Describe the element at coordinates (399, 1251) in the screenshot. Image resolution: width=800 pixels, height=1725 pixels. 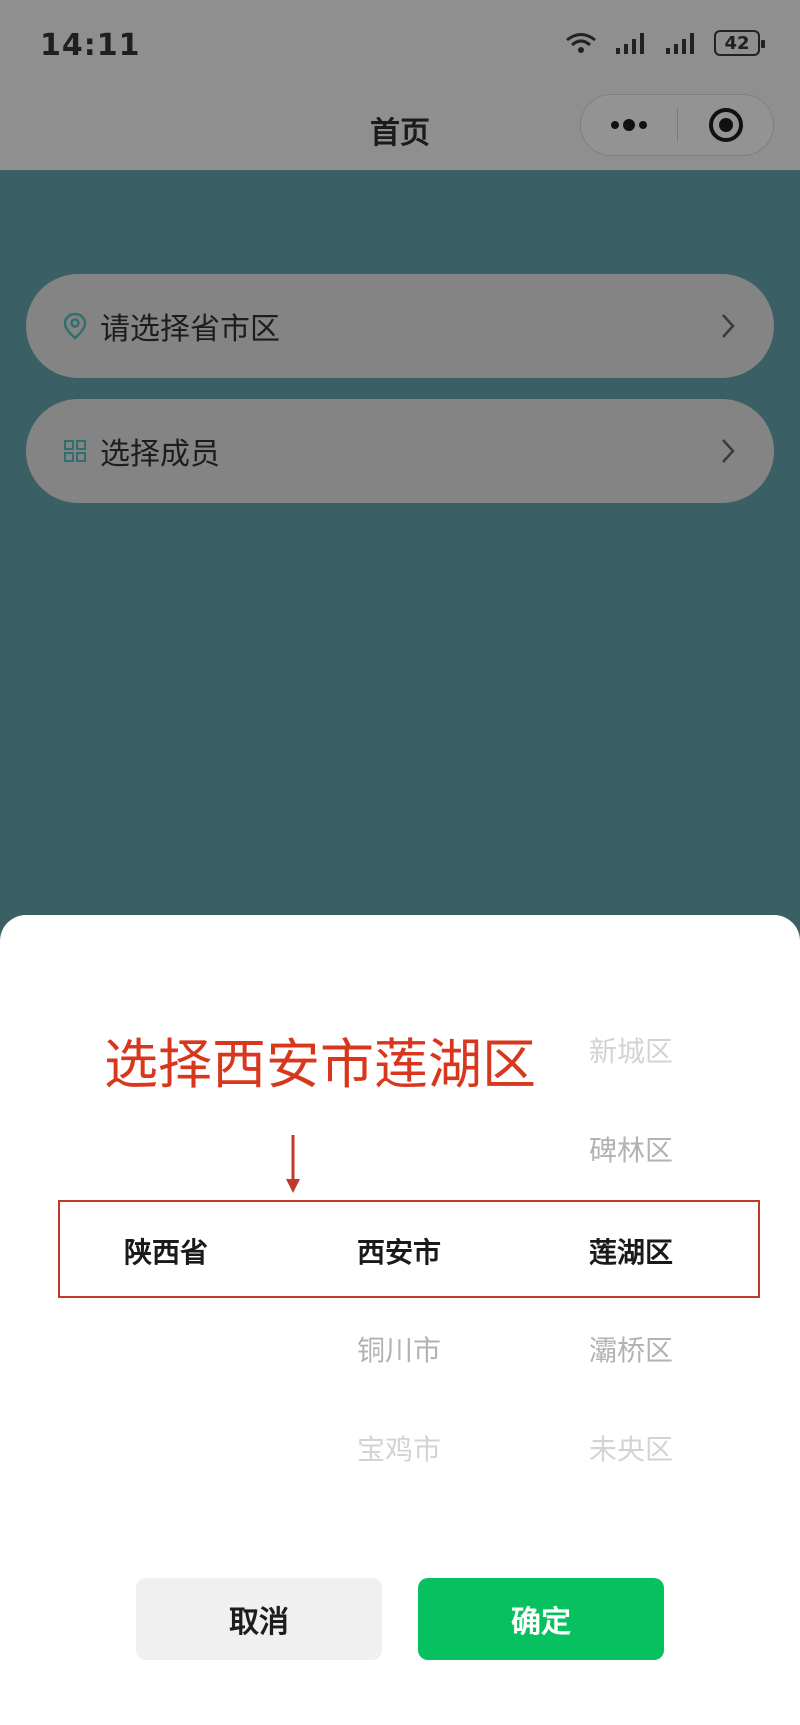
I see `picker-selected-city: 西安市` at that location.